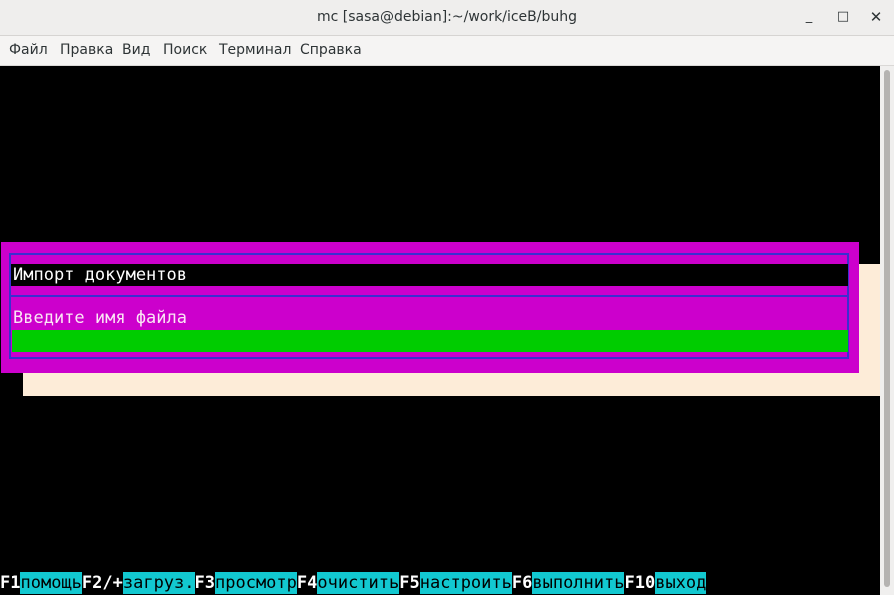 The image size is (894, 595). Describe the element at coordinates (255, 50) in the screenshot. I see `menu-terminal: Терминал` at that location.